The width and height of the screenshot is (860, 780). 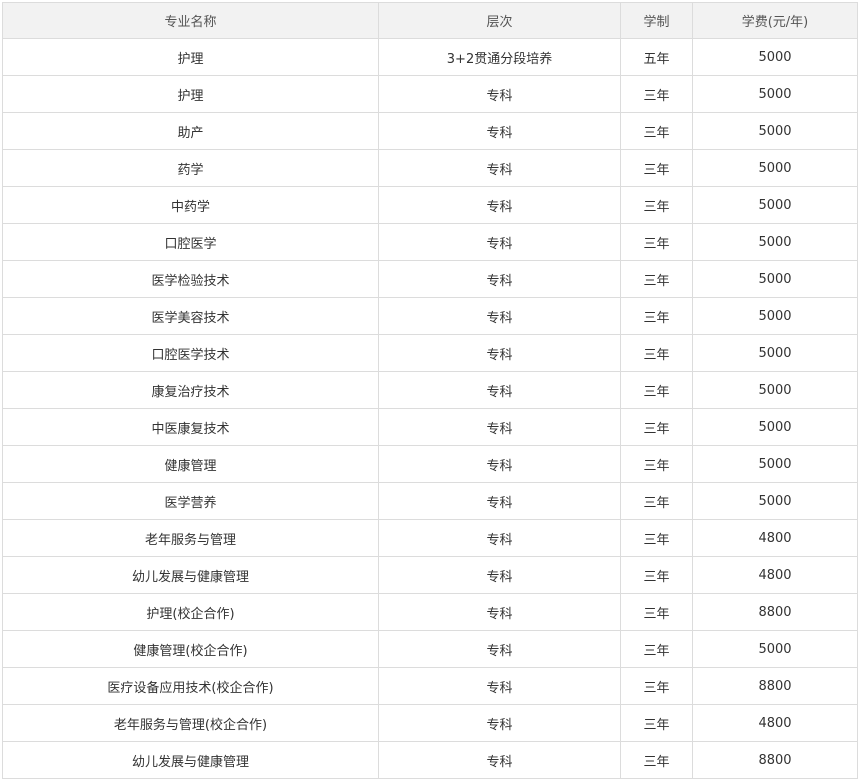 I want to click on header-tuition: 学费(元/年), so click(x=775, y=20).